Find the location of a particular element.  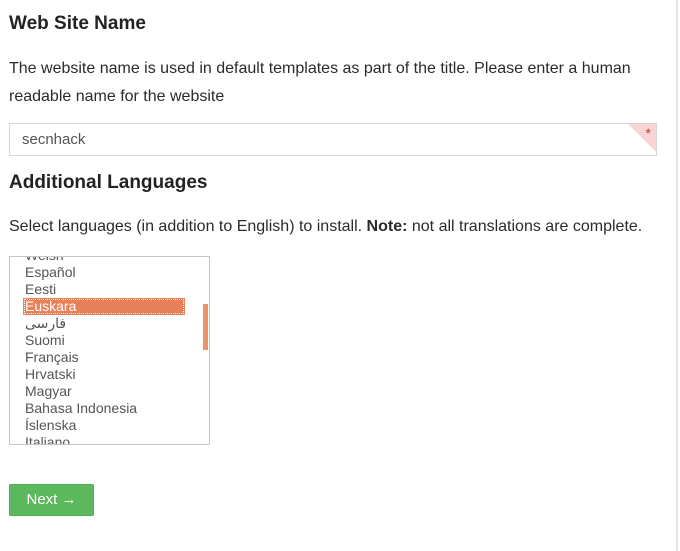

language-option: Italiano is located at coordinates (91, 439).